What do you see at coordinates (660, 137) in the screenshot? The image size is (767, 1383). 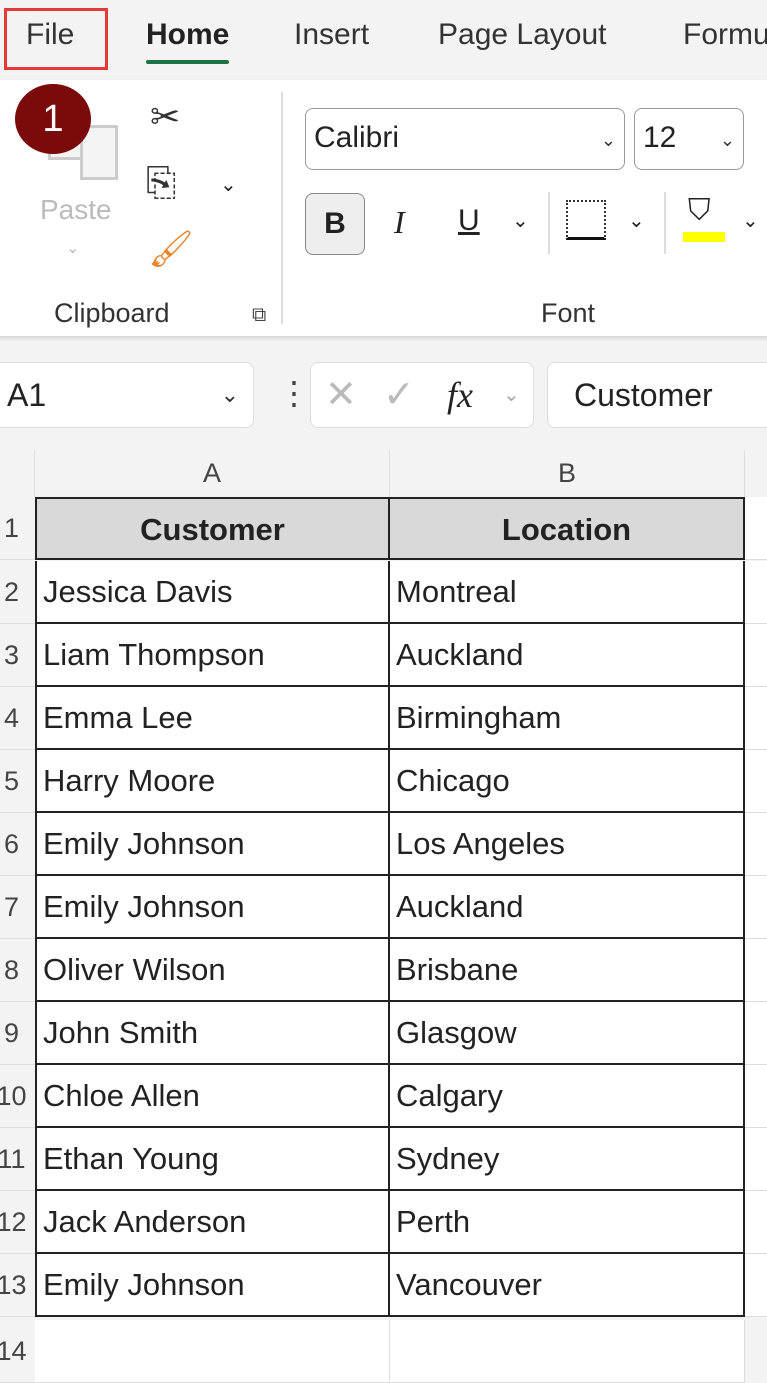 I see `font-size-value: 12` at bounding box center [660, 137].